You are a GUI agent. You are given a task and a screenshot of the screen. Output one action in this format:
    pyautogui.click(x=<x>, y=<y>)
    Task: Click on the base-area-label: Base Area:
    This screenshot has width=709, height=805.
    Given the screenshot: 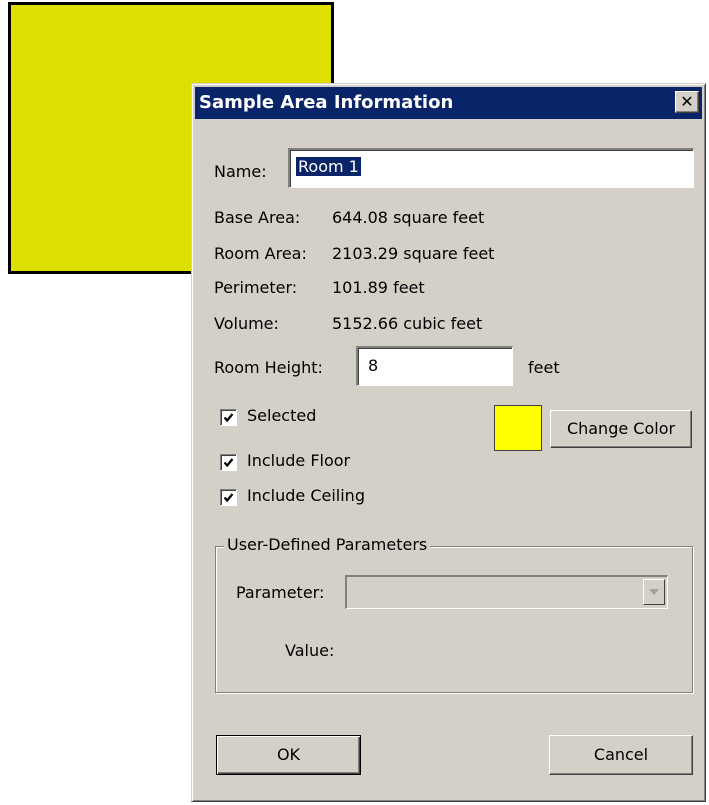 What is the action you would take?
    pyautogui.click(x=257, y=217)
    